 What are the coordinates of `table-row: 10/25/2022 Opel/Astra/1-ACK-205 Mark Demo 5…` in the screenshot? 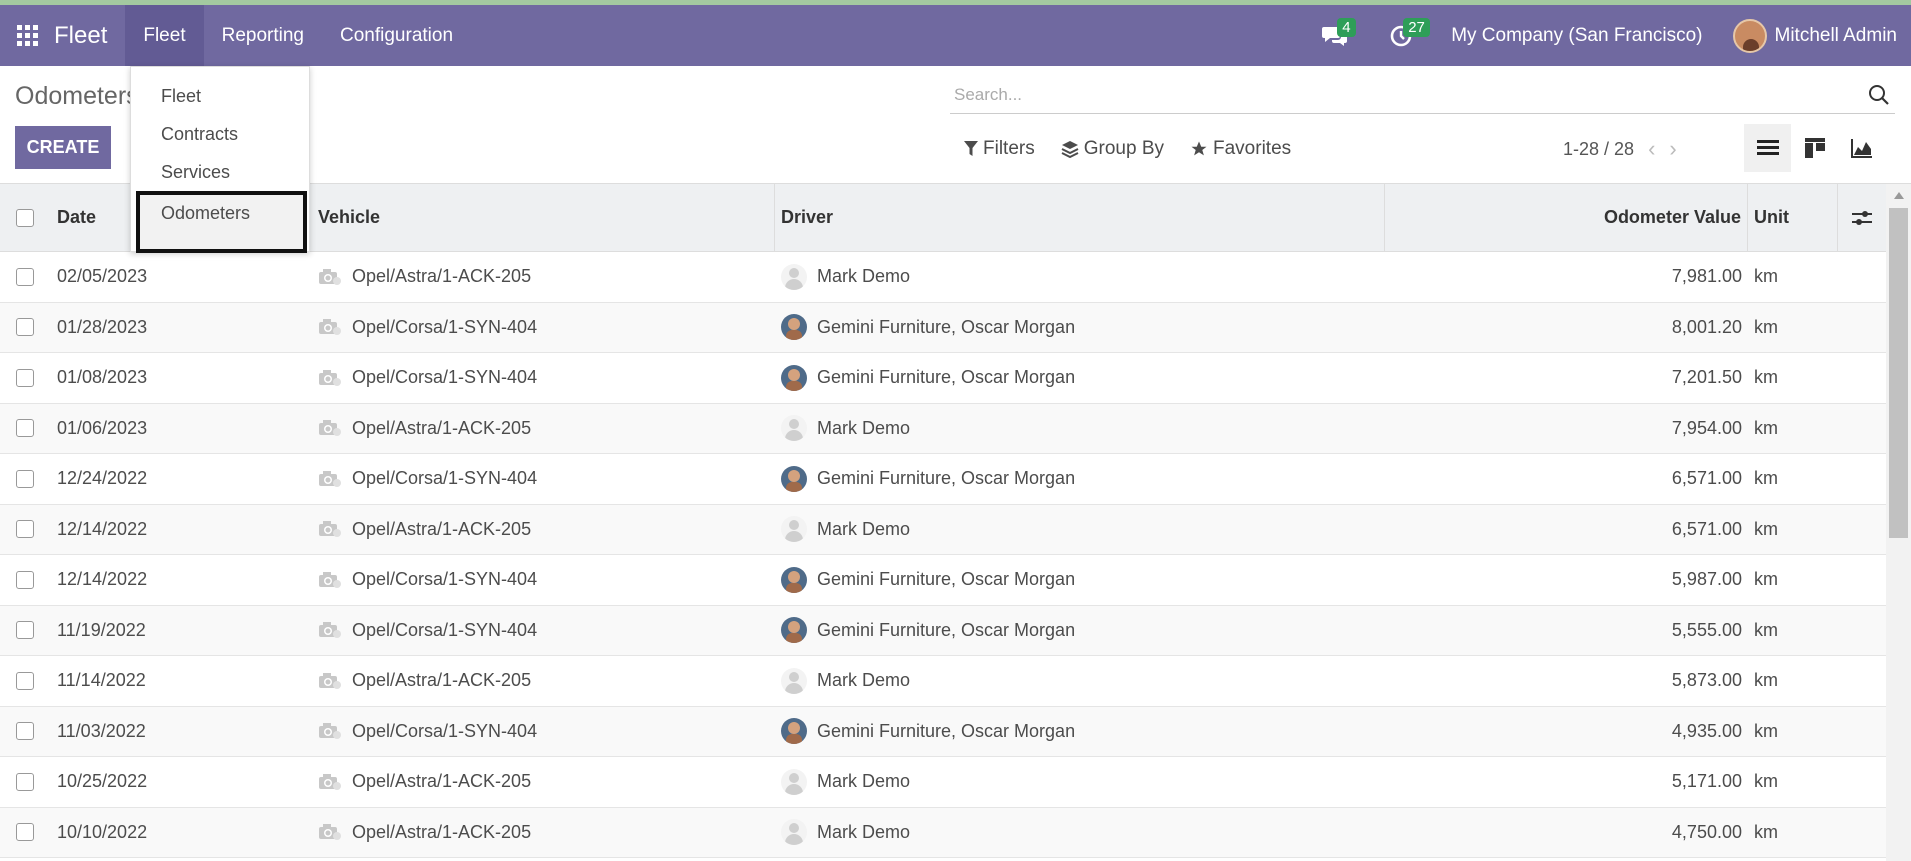 It's located at (943, 782).